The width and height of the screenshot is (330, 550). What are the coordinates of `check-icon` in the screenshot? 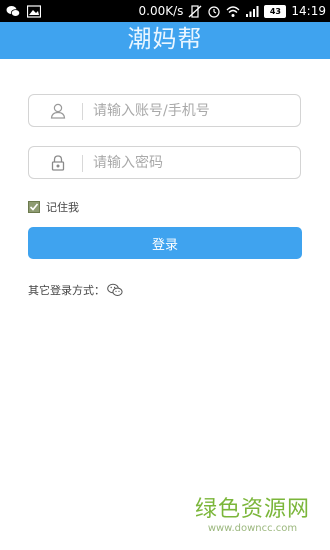 It's located at (34, 206).